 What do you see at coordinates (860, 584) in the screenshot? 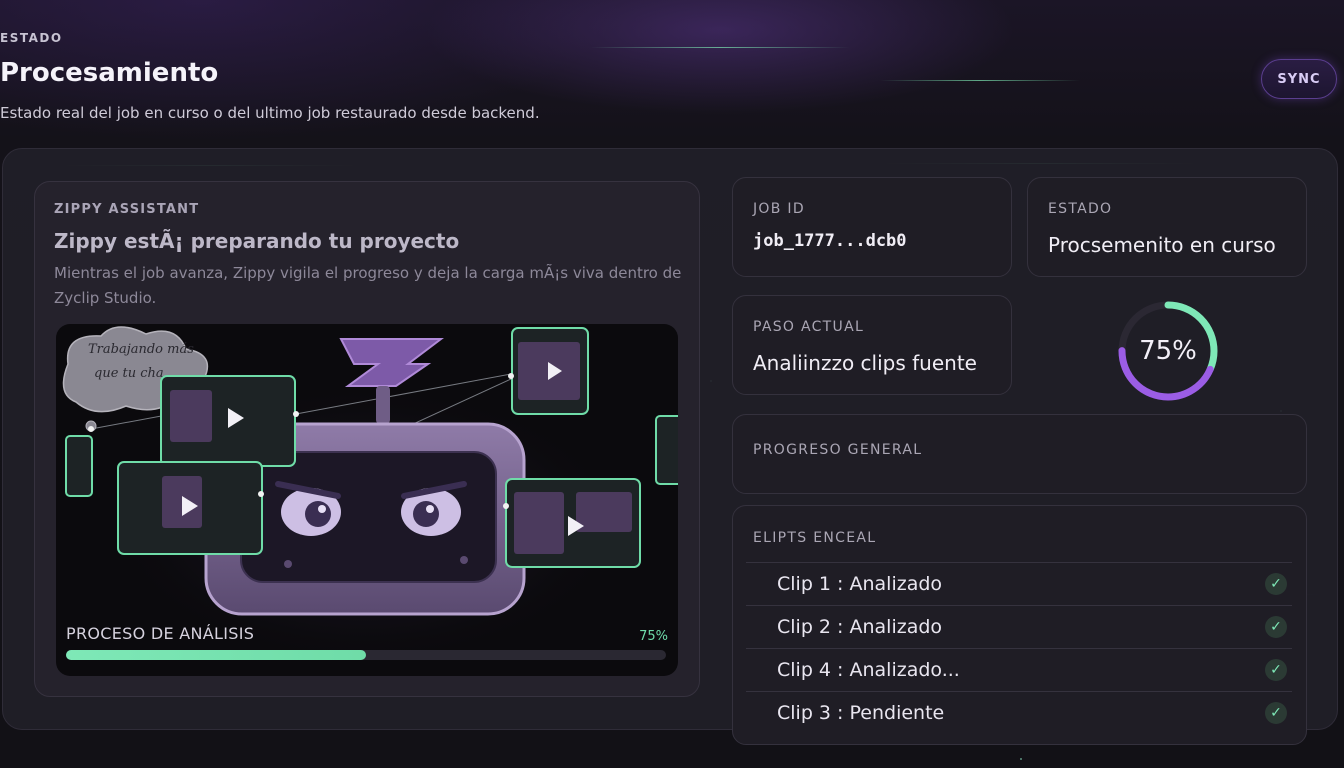
I see `clip-label: Clip 1 : Analizado` at bounding box center [860, 584].